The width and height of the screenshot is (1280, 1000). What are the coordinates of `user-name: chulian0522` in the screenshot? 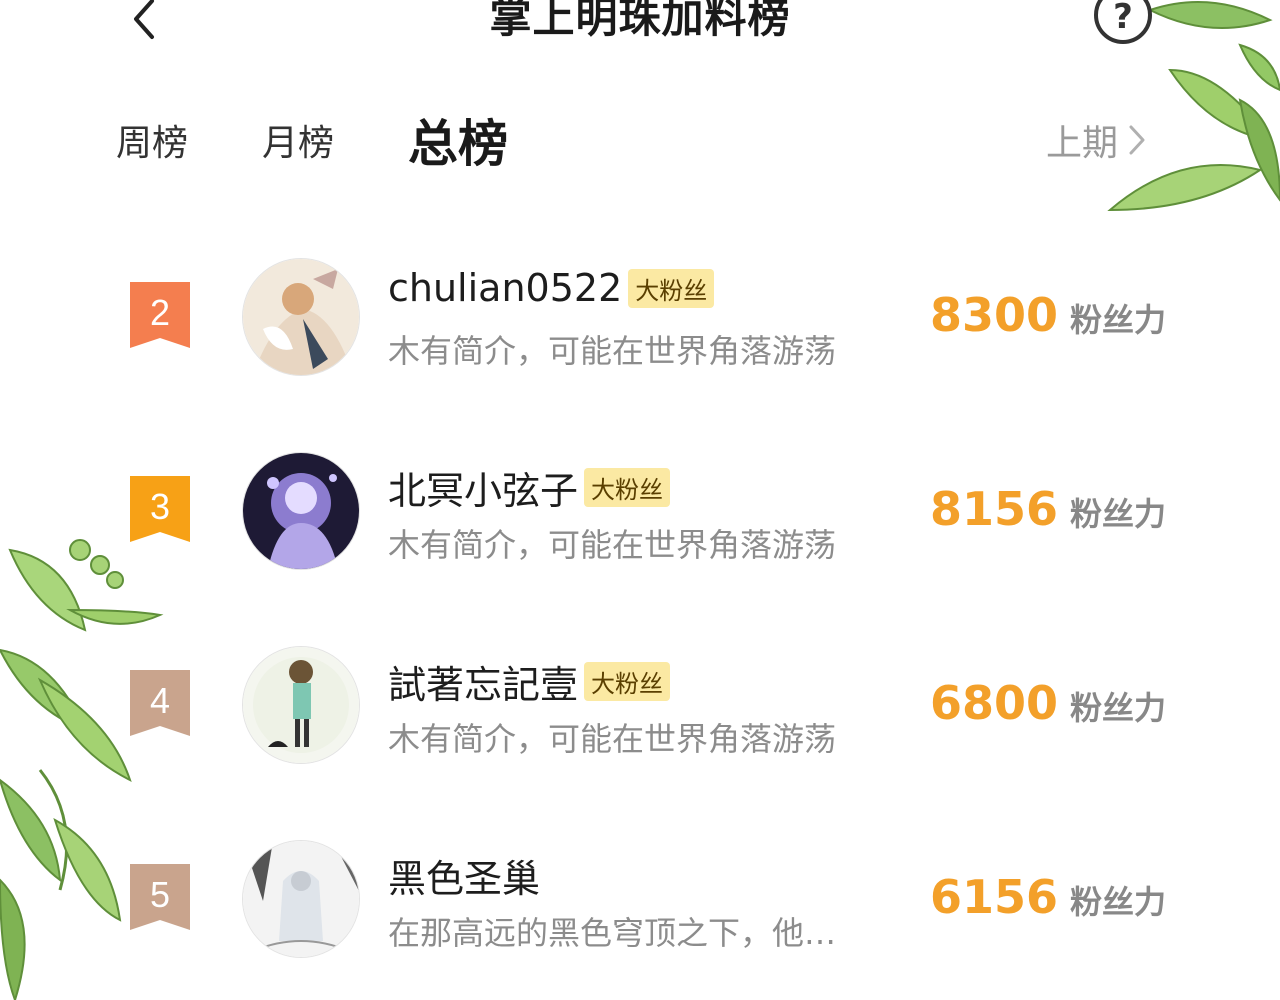 It's located at (505, 288).